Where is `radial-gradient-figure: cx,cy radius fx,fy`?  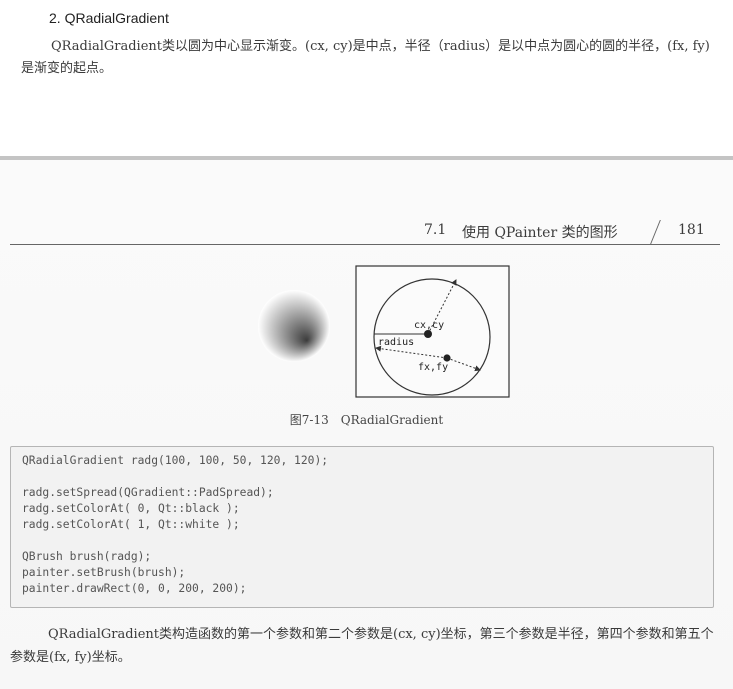
radial-gradient-figure: cx,cy radius fx,fy is located at coordinates (384, 331).